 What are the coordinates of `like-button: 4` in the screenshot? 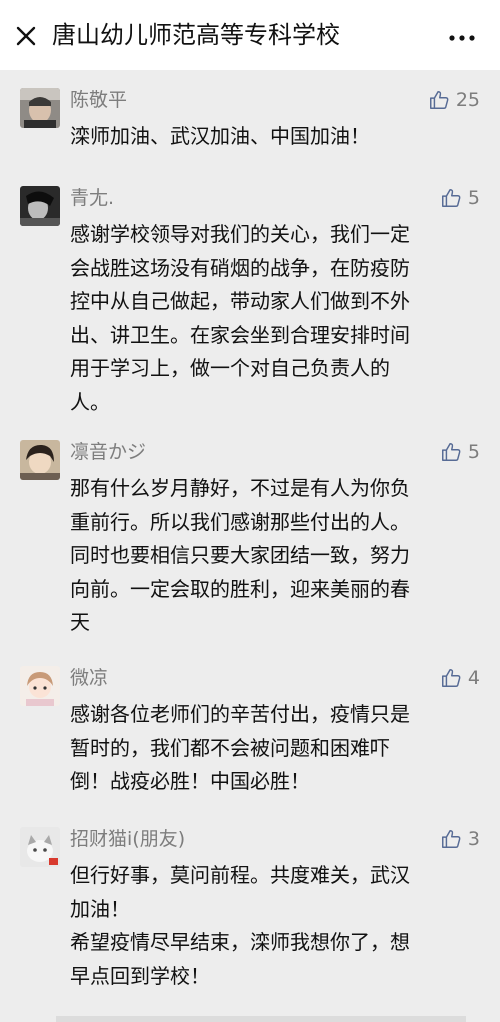 It's located at (460, 678).